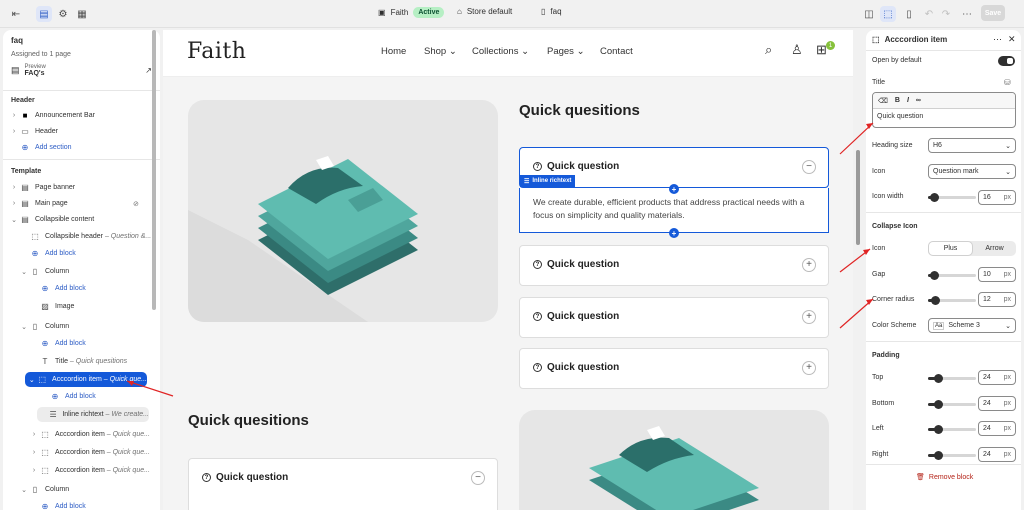 Image resolution: width=1024 pixels, height=510 pixels. Describe the element at coordinates (897, 100) in the screenshot. I see `bold-icon: B` at that location.